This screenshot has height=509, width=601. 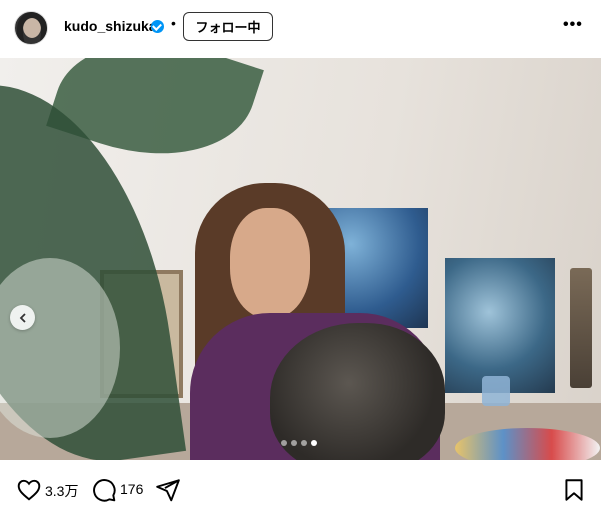 What do you see at coordinates (228, 26) in the screenshot?
I see `following-button: フォロー中` at bounding box center [228, 26].